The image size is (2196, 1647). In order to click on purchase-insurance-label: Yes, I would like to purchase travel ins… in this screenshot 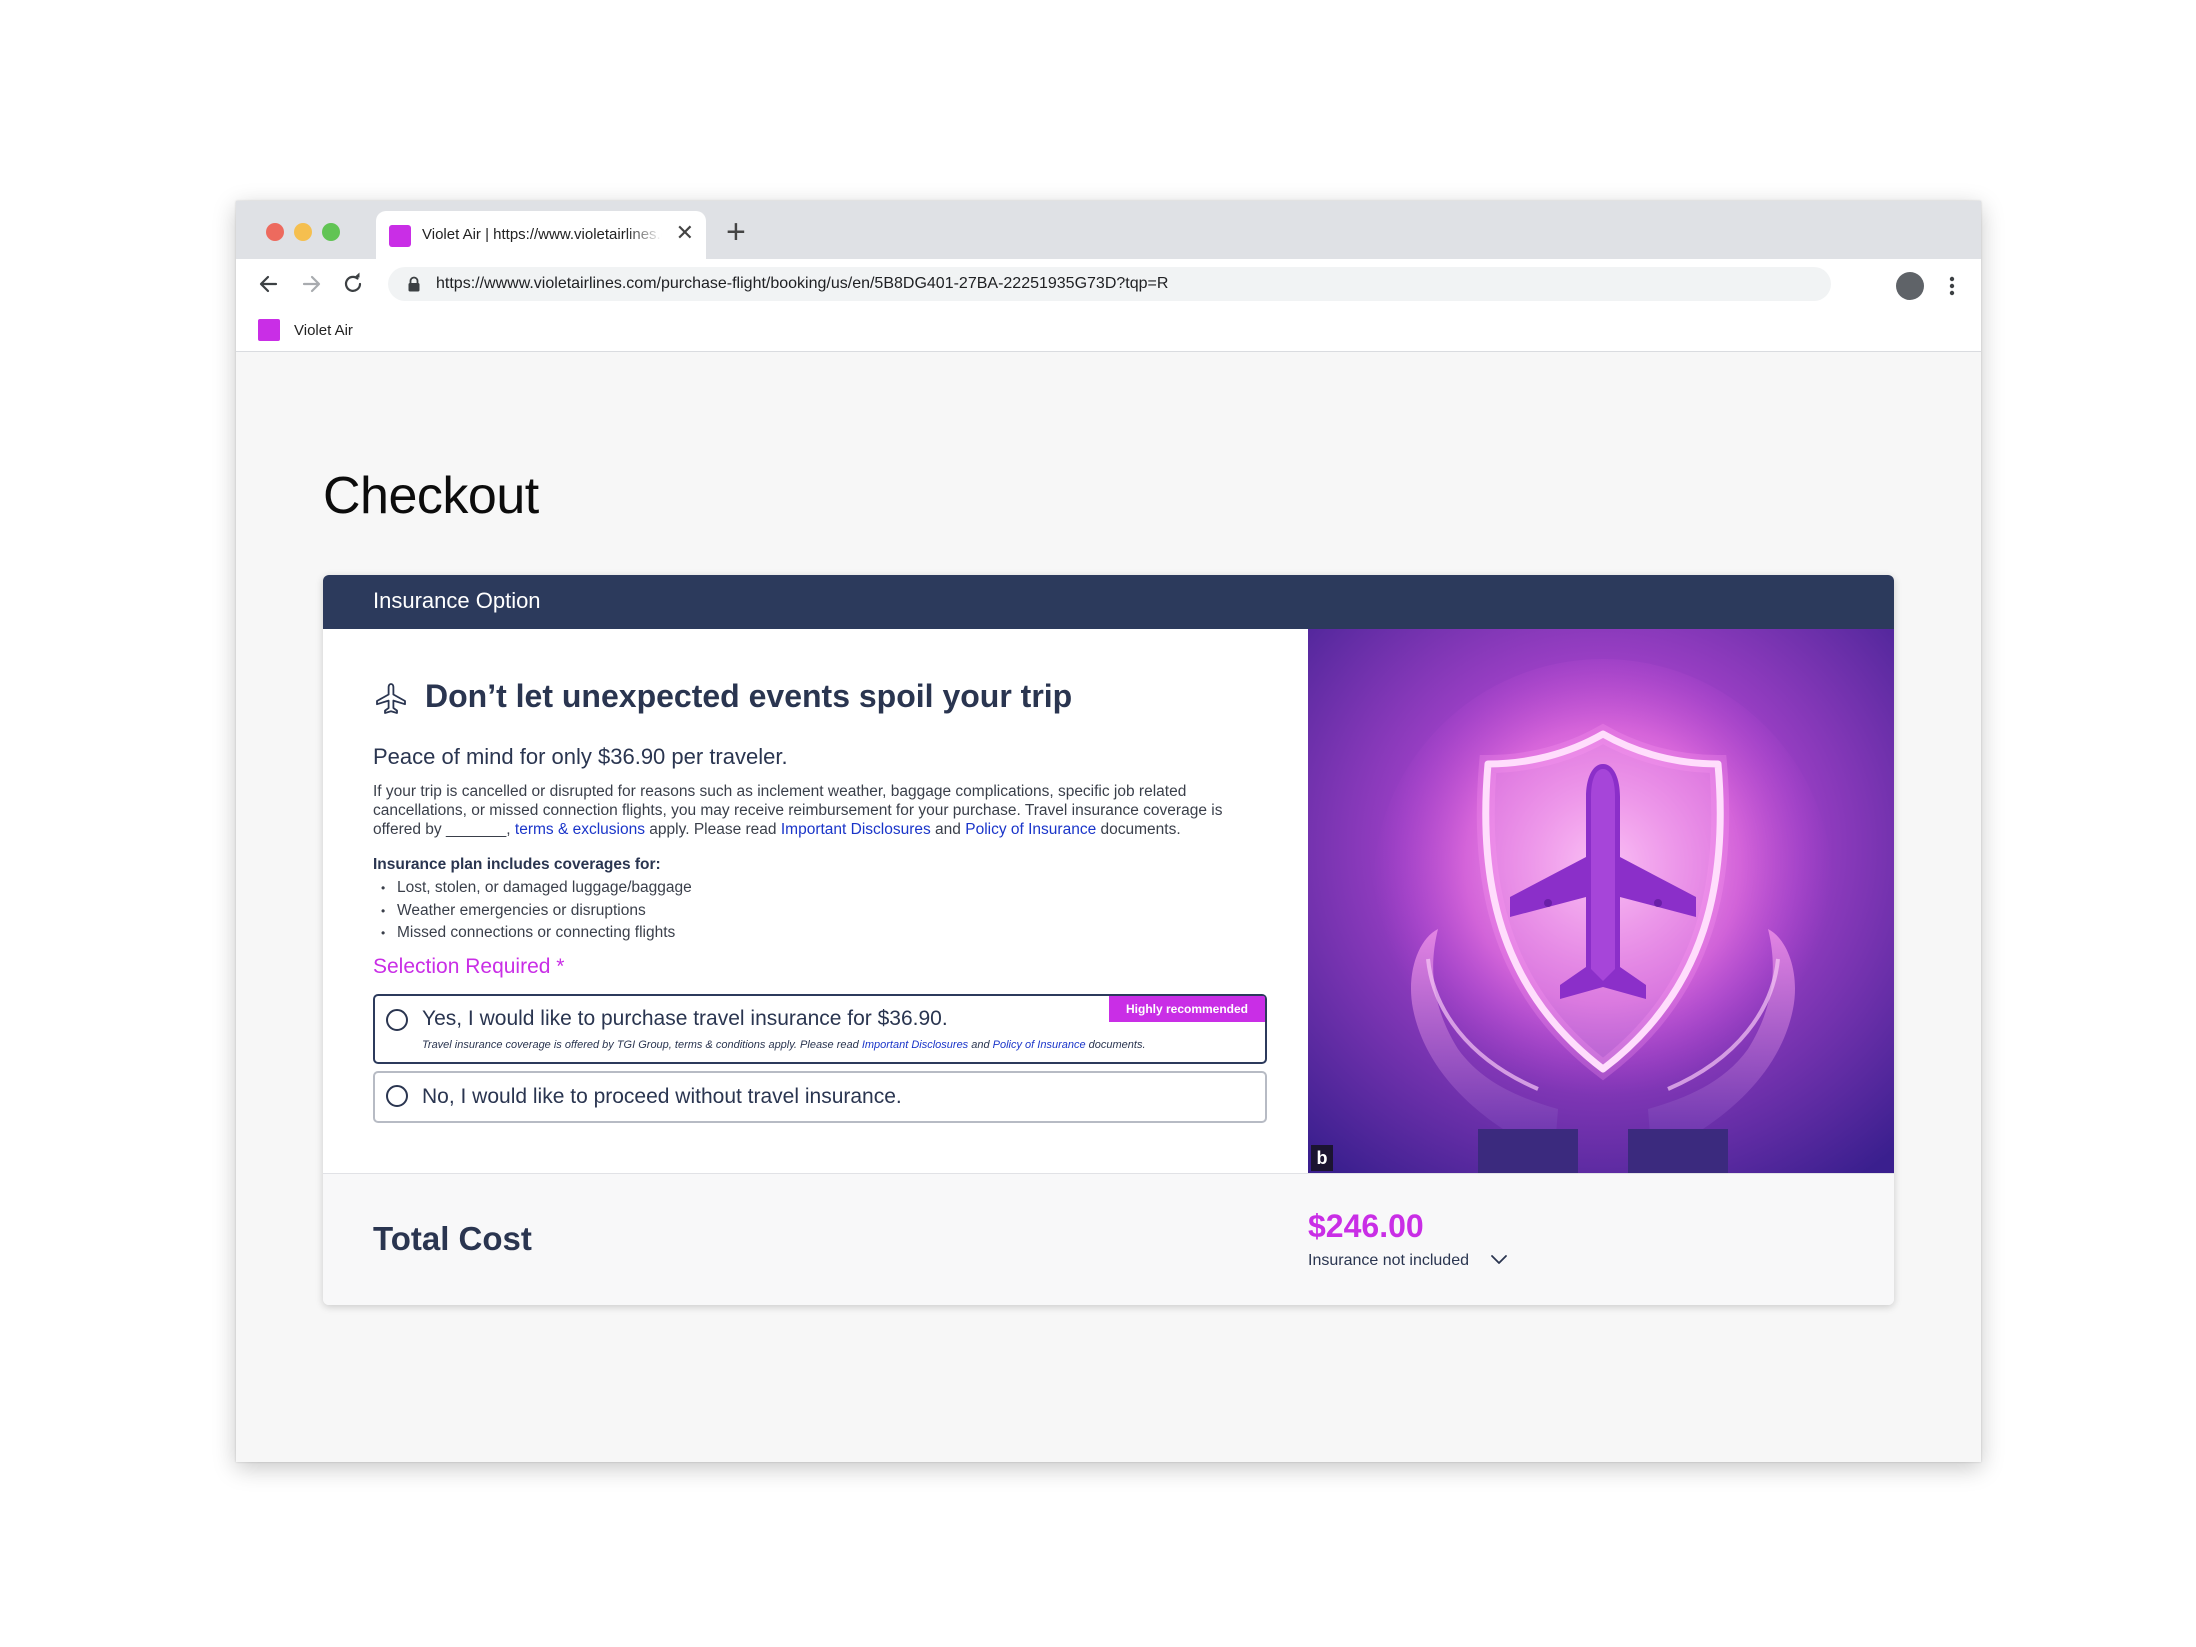, I will do `click(685, 1018)`.